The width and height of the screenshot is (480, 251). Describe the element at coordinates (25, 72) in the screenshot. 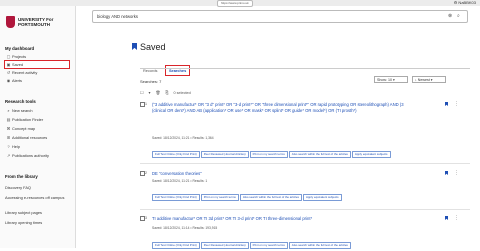

I see `sidebar-item-label: Recent activity` at that location.